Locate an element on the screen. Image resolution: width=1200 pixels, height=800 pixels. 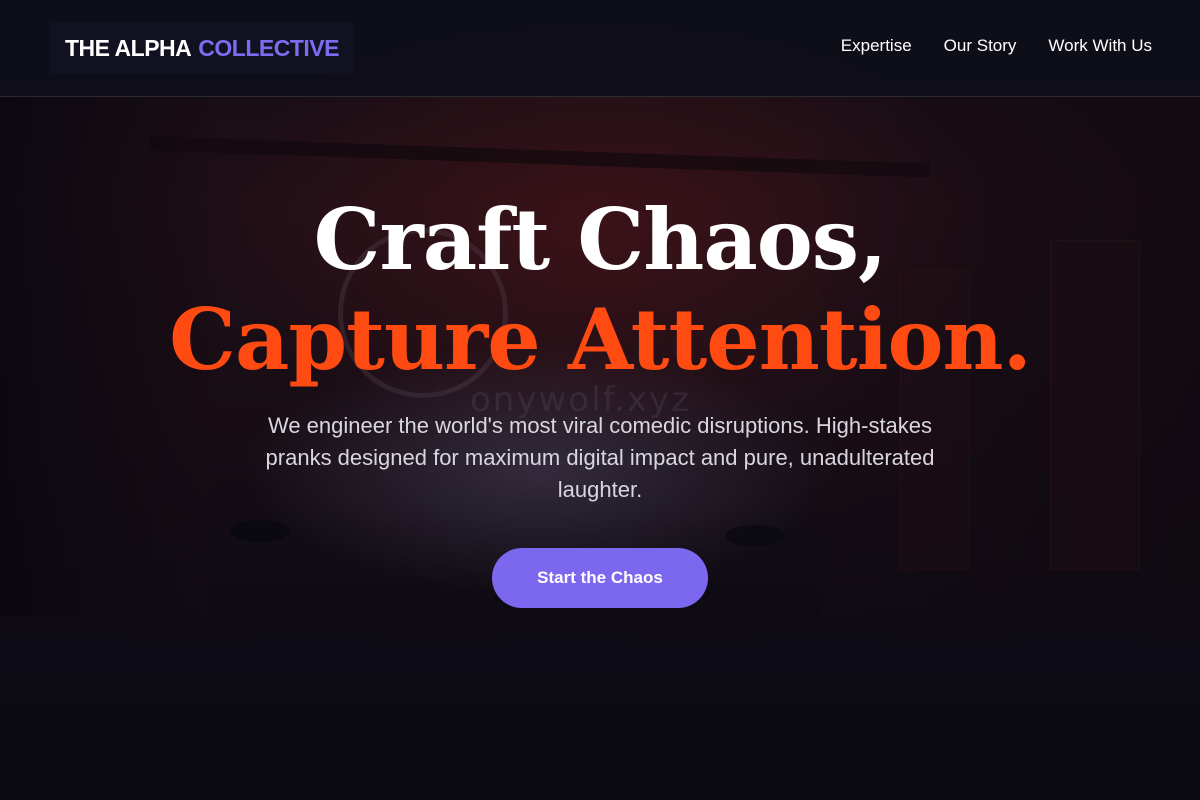
brand-name: THE ALPHA is located at coordinates (128, 47).